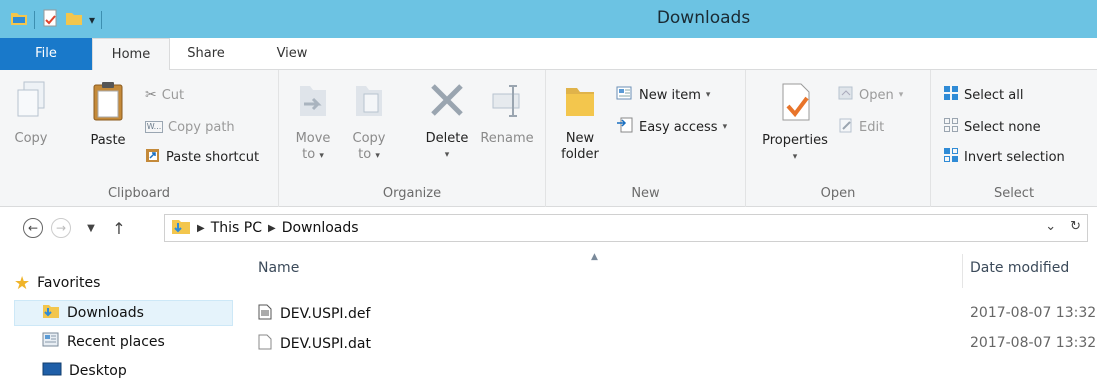 This screenshot has width=1097, height=383. I want to click on easy-access-button: Easy access ▾, so click(671, 127).